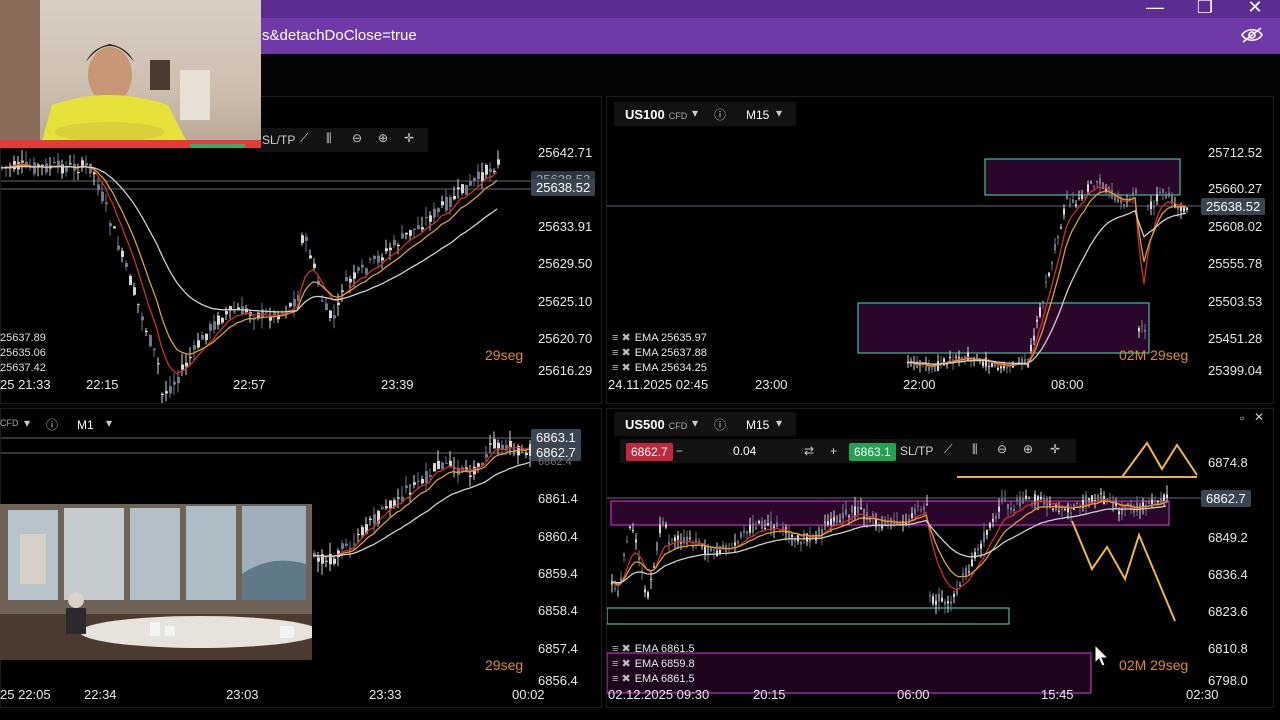 The width and height of the screenshot is (1280, 720). Describe the element at coordinates (916, 451) in the screenshot. I see `sltp-button: SL/TP` at that location.